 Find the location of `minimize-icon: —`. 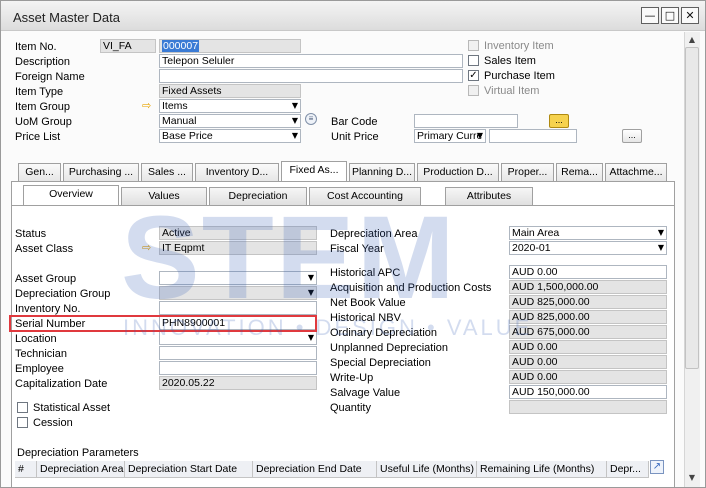

minimize-icon: — is located at coordinates (650, 15).